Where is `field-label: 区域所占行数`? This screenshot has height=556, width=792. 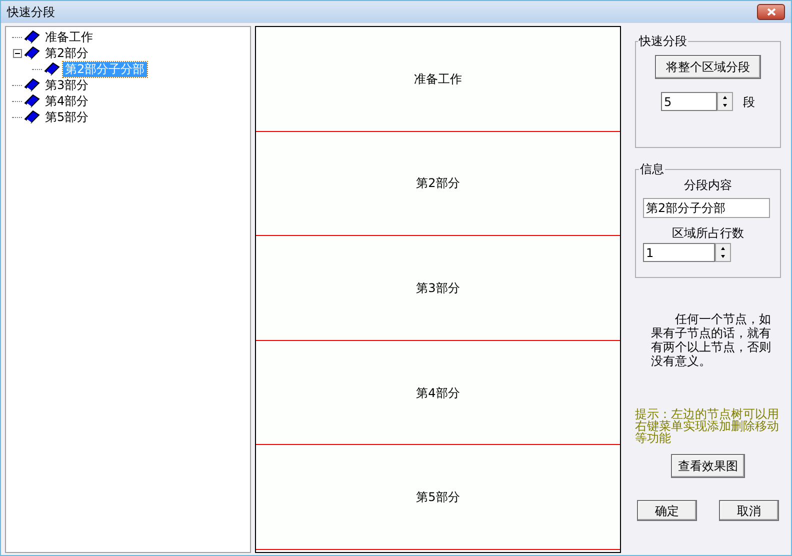 field-label: 区域所占行数 is located at coordinates (708, 233).